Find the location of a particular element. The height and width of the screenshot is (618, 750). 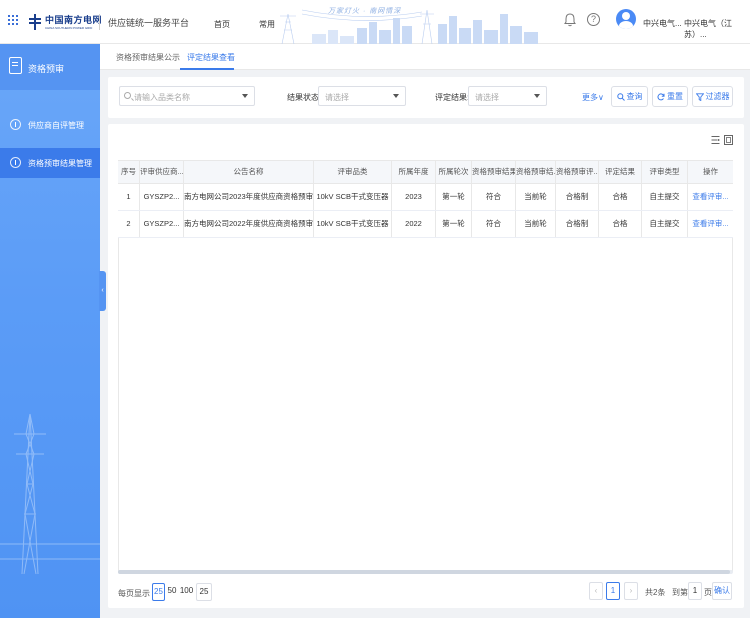

col-header-year: 所属年度 is located at coordinates (414, 172).